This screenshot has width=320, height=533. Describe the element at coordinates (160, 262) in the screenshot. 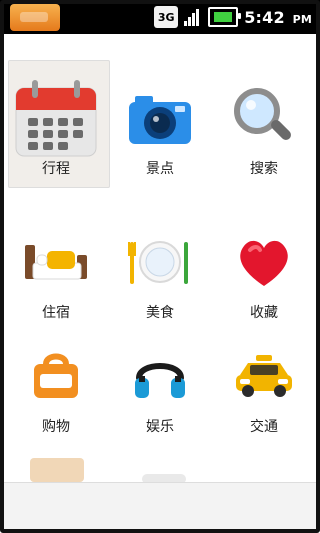

I see `plate-icon` at that location.